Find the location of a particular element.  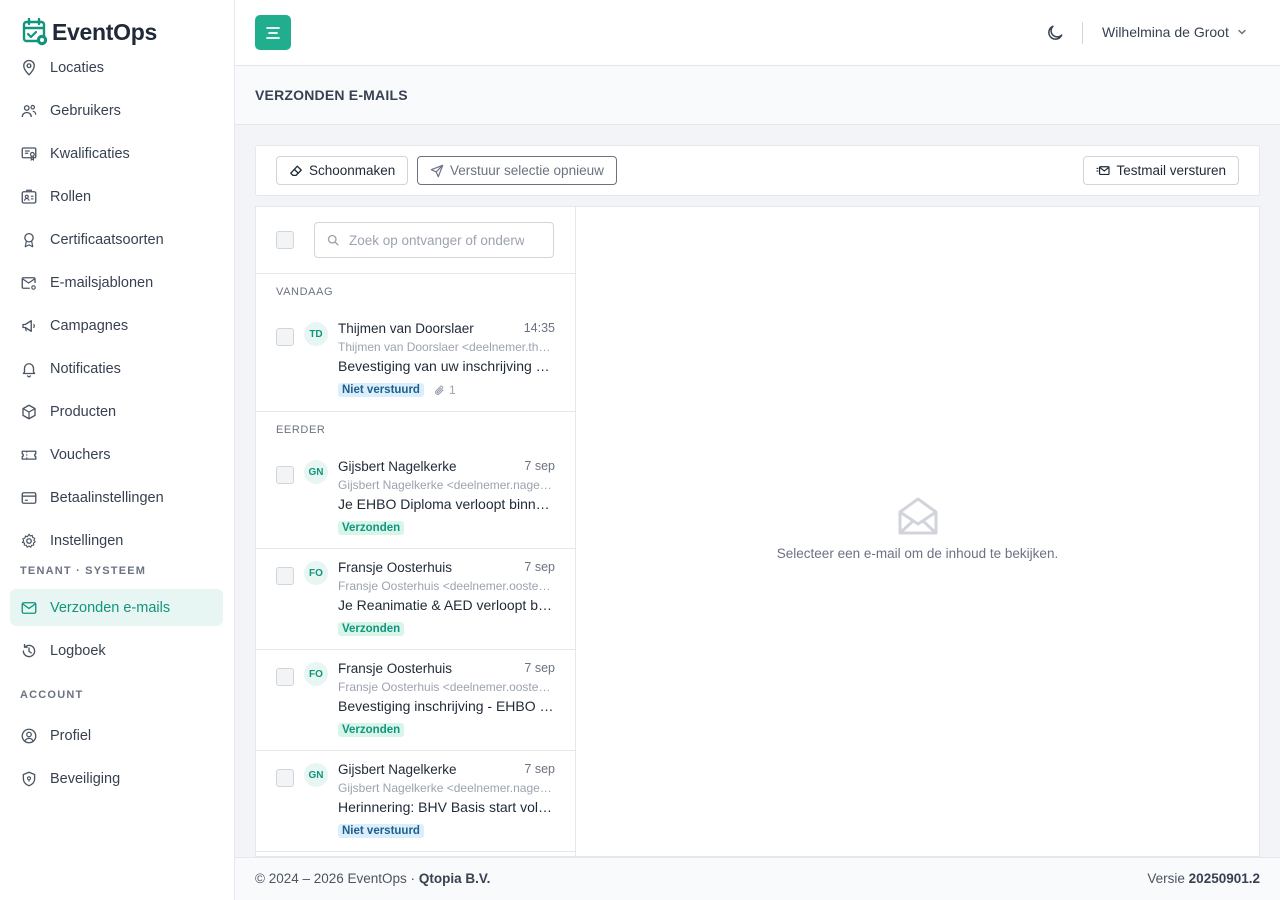

sidebar-section-account: ACCOUNT is located at coordinates (52, 695).